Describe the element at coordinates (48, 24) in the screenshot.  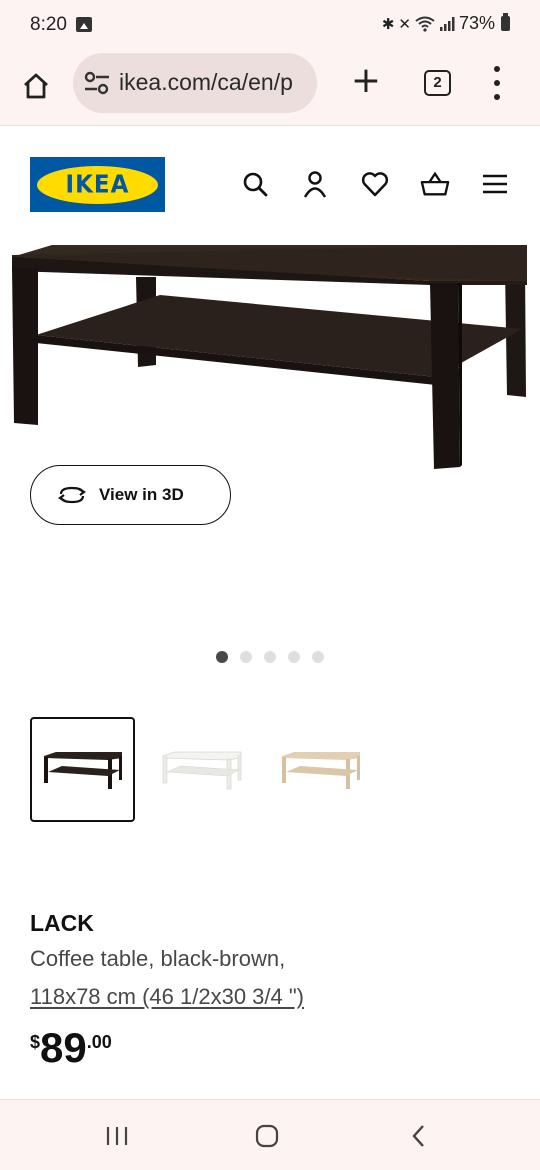
I see `status-time: 8:20` at that location.